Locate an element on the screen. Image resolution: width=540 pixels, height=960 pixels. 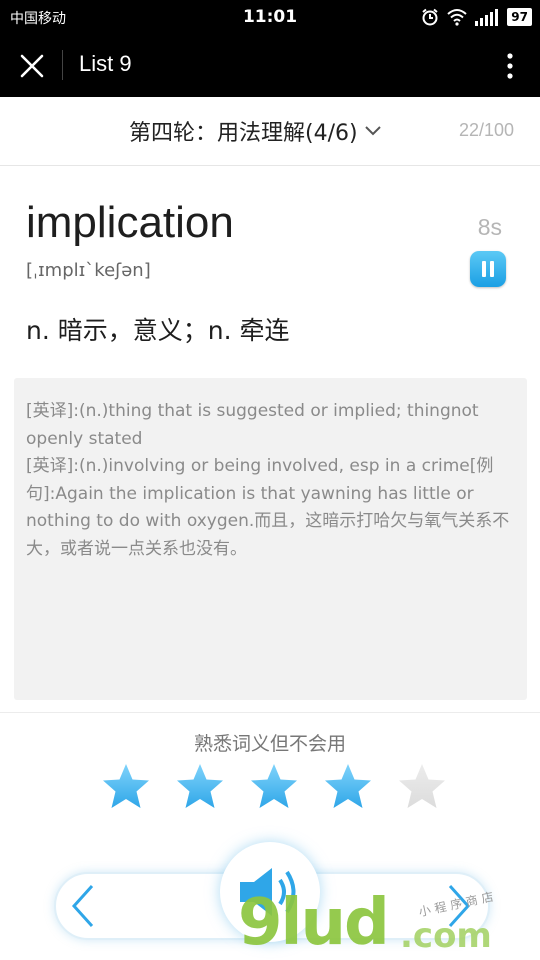
chevron-down-icon is located at coordinates (372, 131).